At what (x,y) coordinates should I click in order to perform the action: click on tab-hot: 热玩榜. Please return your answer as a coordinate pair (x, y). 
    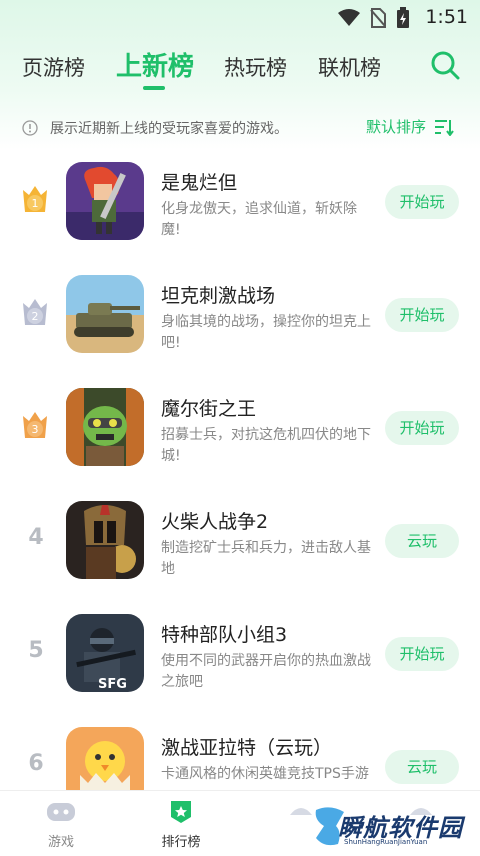
    Looking at the image, I should click on (255, 67).